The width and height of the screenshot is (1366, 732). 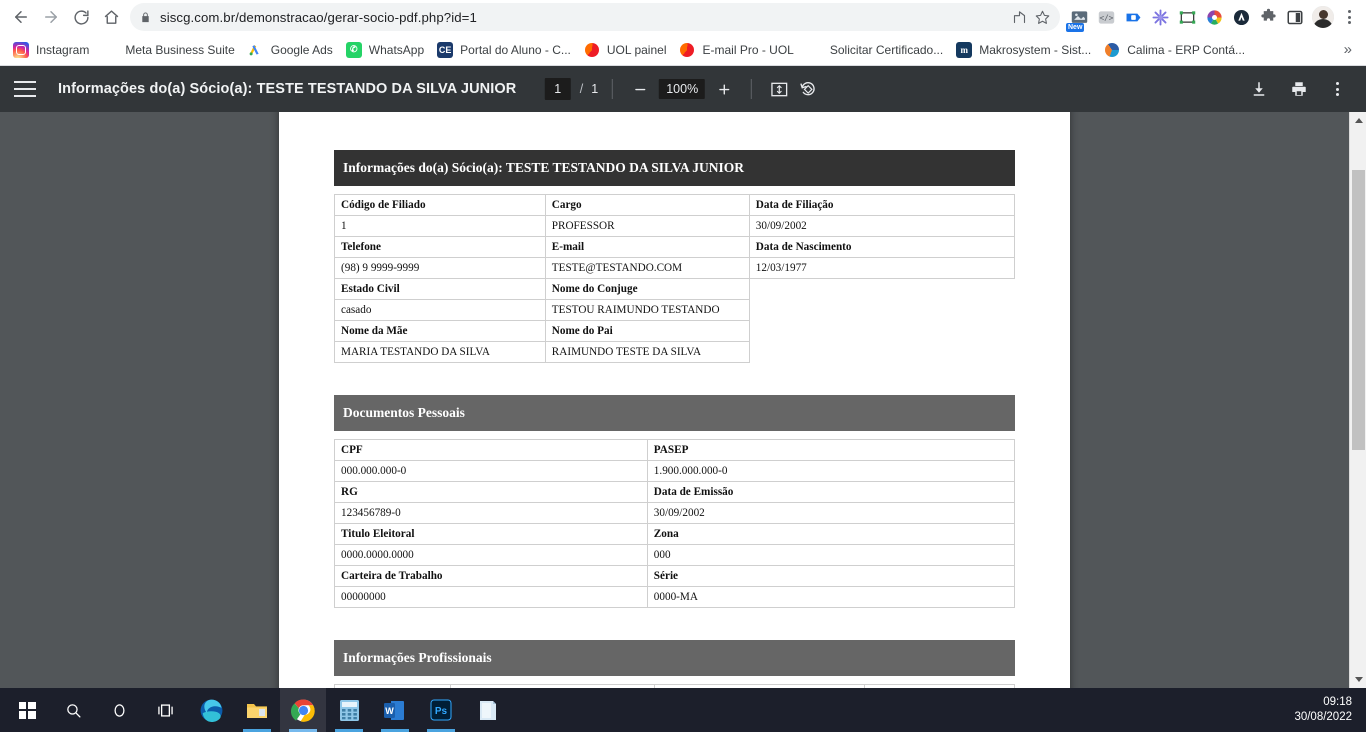 What do you see at coordinates (964, 49) in the screenshot?
I see `makrosystem-icon: m` at bounding box center [964, 49].